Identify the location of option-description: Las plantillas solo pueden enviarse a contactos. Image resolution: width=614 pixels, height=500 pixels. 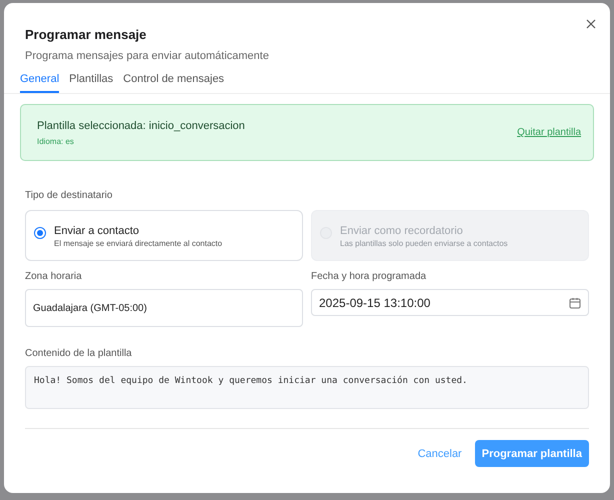
(424, 243).